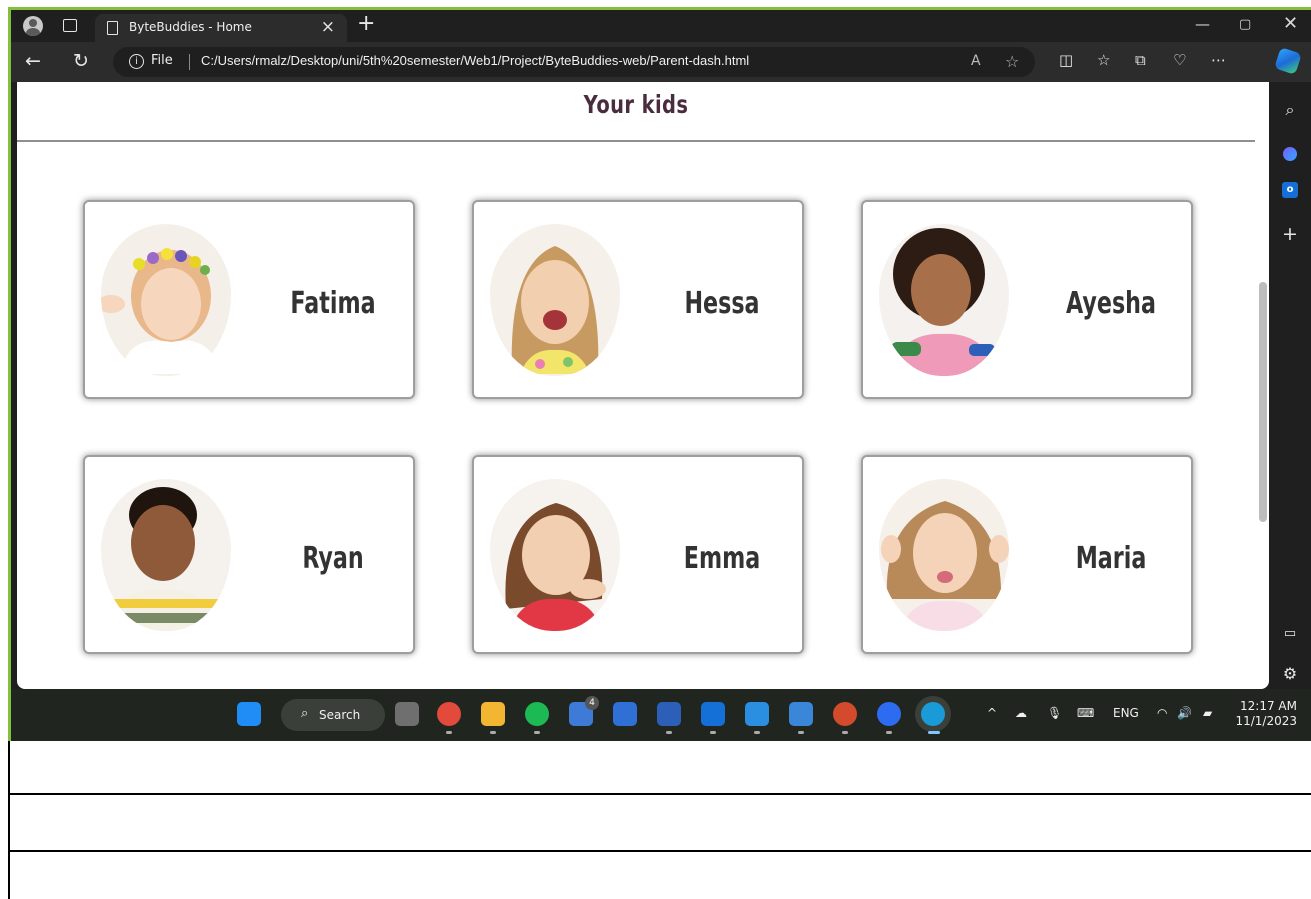 The height and width of the screenshot is (899, 1311). Describe the element at coordinates (190, 27) in the screenshot. I see `tab-title: ByteBuddies - Home` at that location.